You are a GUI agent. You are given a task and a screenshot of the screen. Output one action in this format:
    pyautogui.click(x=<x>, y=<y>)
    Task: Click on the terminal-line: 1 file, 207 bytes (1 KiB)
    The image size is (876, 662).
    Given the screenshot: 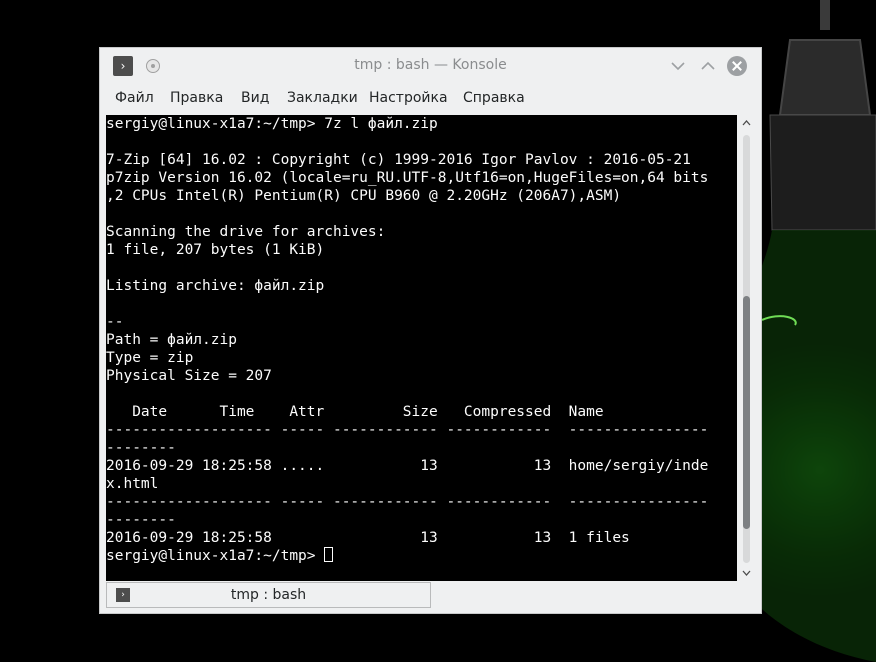 What is the action you would take?
    pyautogui.click(x=215, y=250)
    